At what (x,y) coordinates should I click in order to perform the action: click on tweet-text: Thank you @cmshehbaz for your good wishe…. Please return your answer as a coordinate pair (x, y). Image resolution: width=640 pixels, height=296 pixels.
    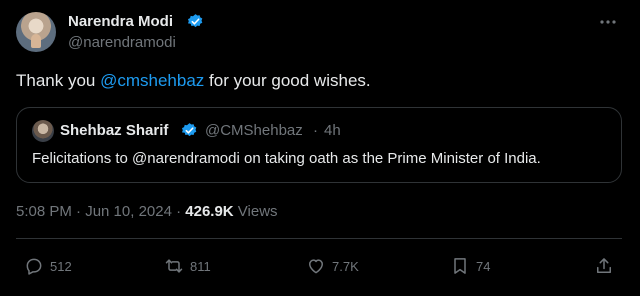
    Looking at the image, I should click on (193, 81).